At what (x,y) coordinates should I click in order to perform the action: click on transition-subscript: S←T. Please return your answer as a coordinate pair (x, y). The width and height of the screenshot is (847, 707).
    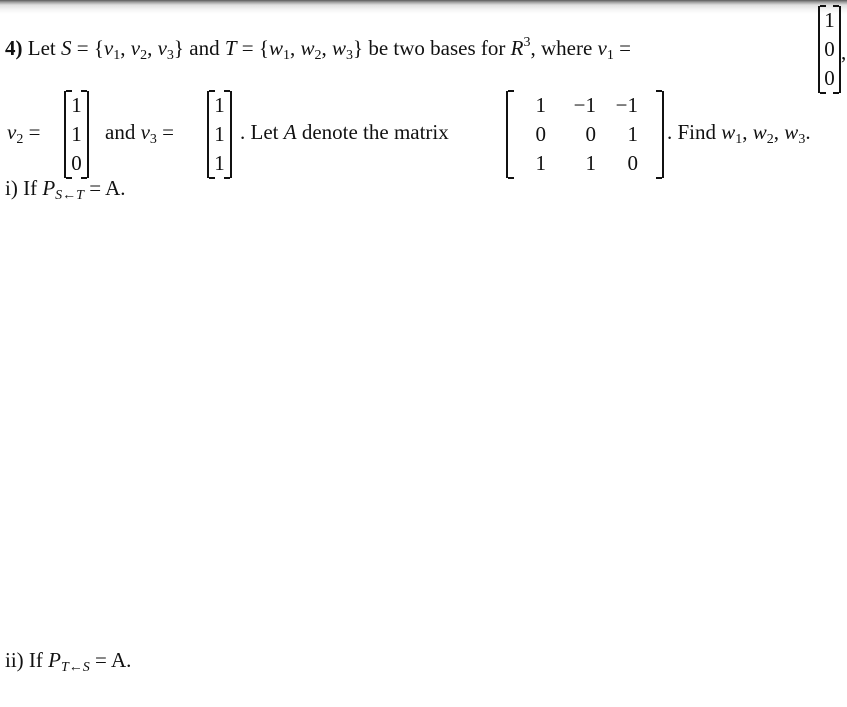
    Looking at the image, I should click on (69, 195).